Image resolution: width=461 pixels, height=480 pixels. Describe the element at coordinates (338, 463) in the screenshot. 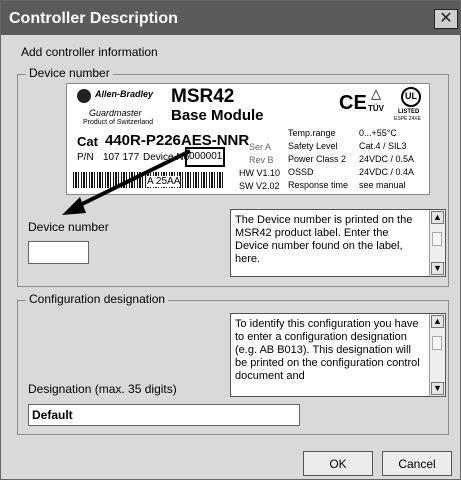

I see `ok-button: OK` at that location.